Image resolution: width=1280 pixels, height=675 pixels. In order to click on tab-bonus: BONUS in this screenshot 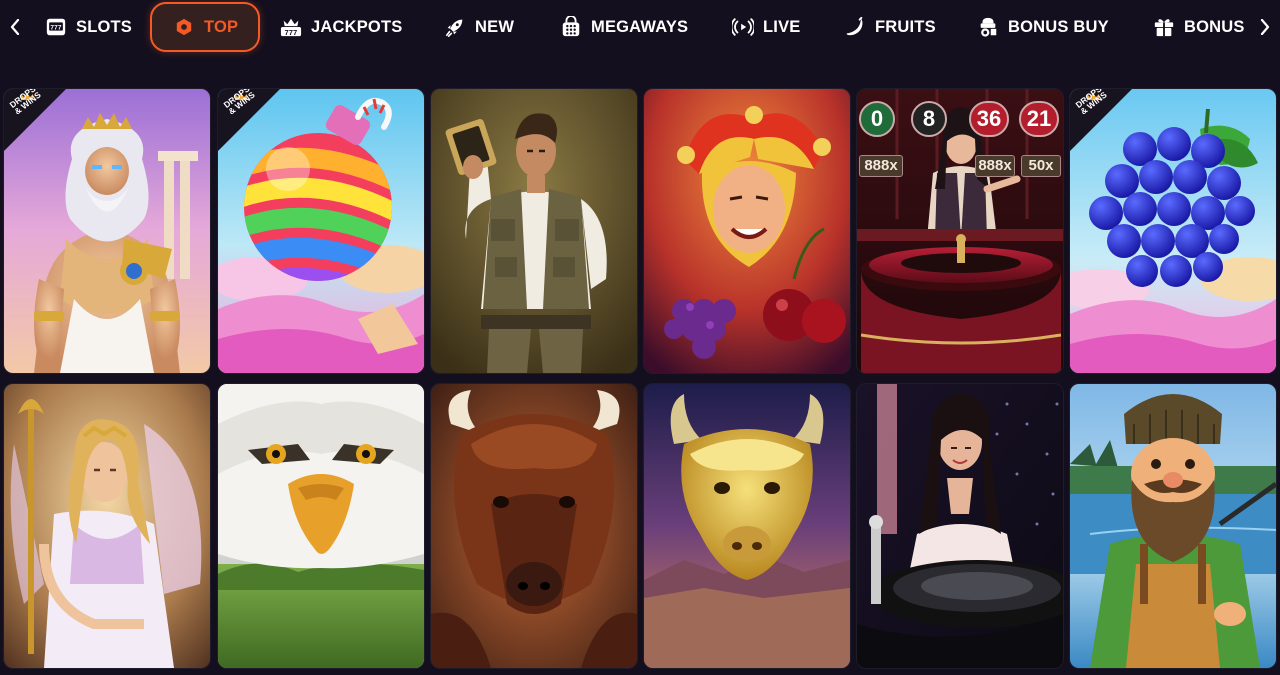, I will do `click(1198, 27)`.